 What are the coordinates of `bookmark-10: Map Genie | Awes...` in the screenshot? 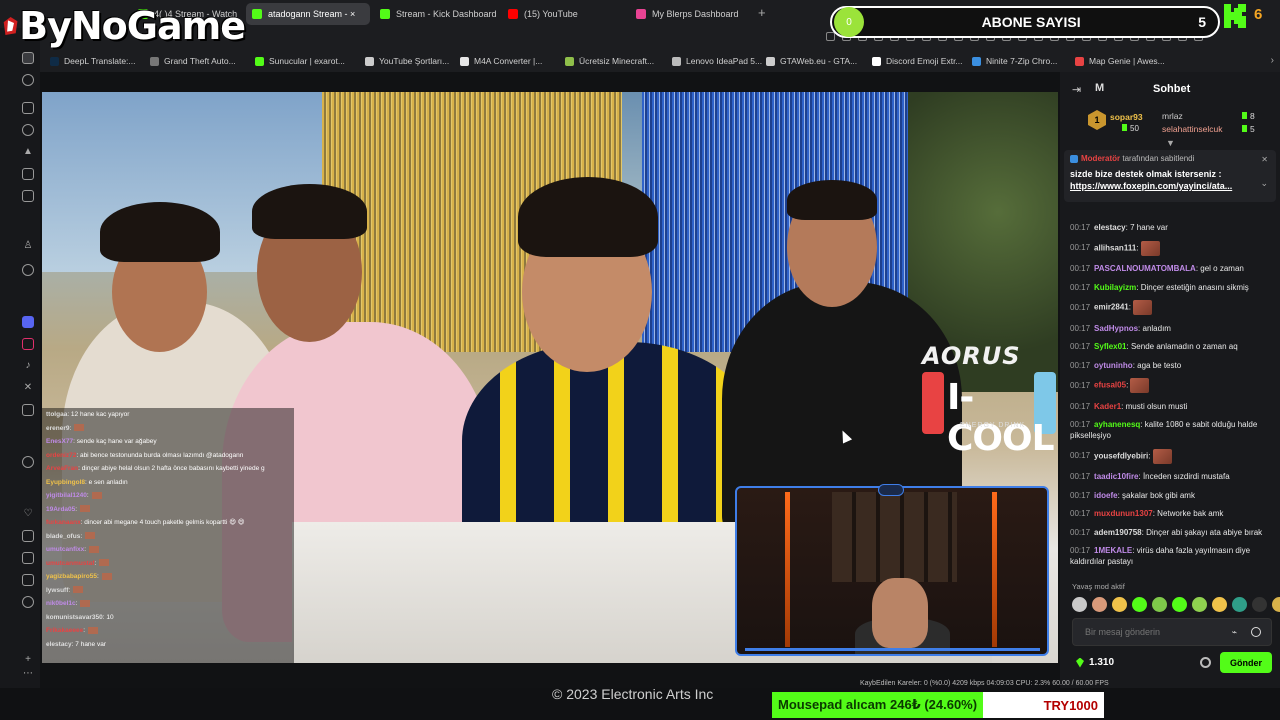 It's located at (1120, 61).